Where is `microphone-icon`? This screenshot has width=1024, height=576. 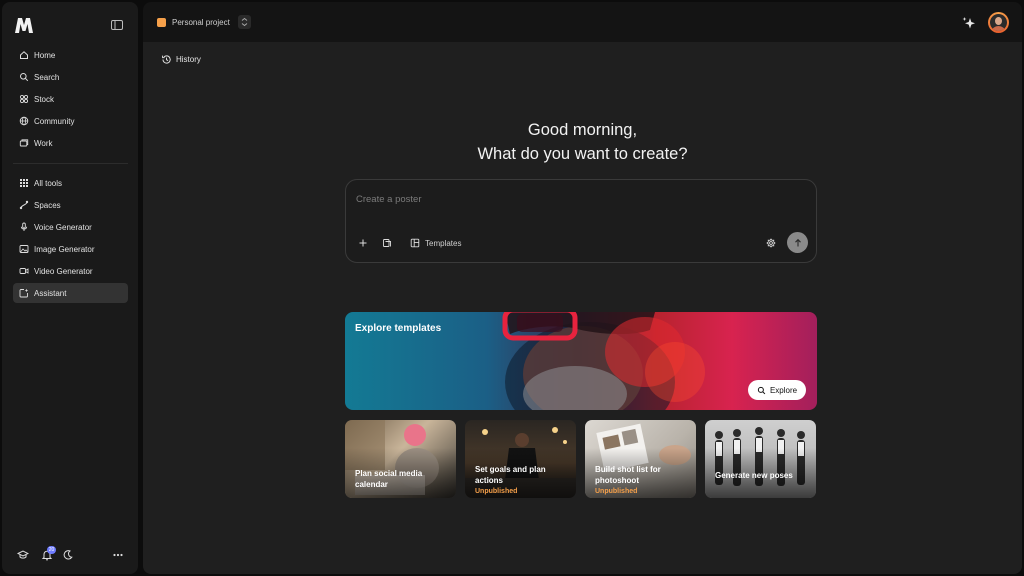 microphone-icon is located at coordinates (24, 227).